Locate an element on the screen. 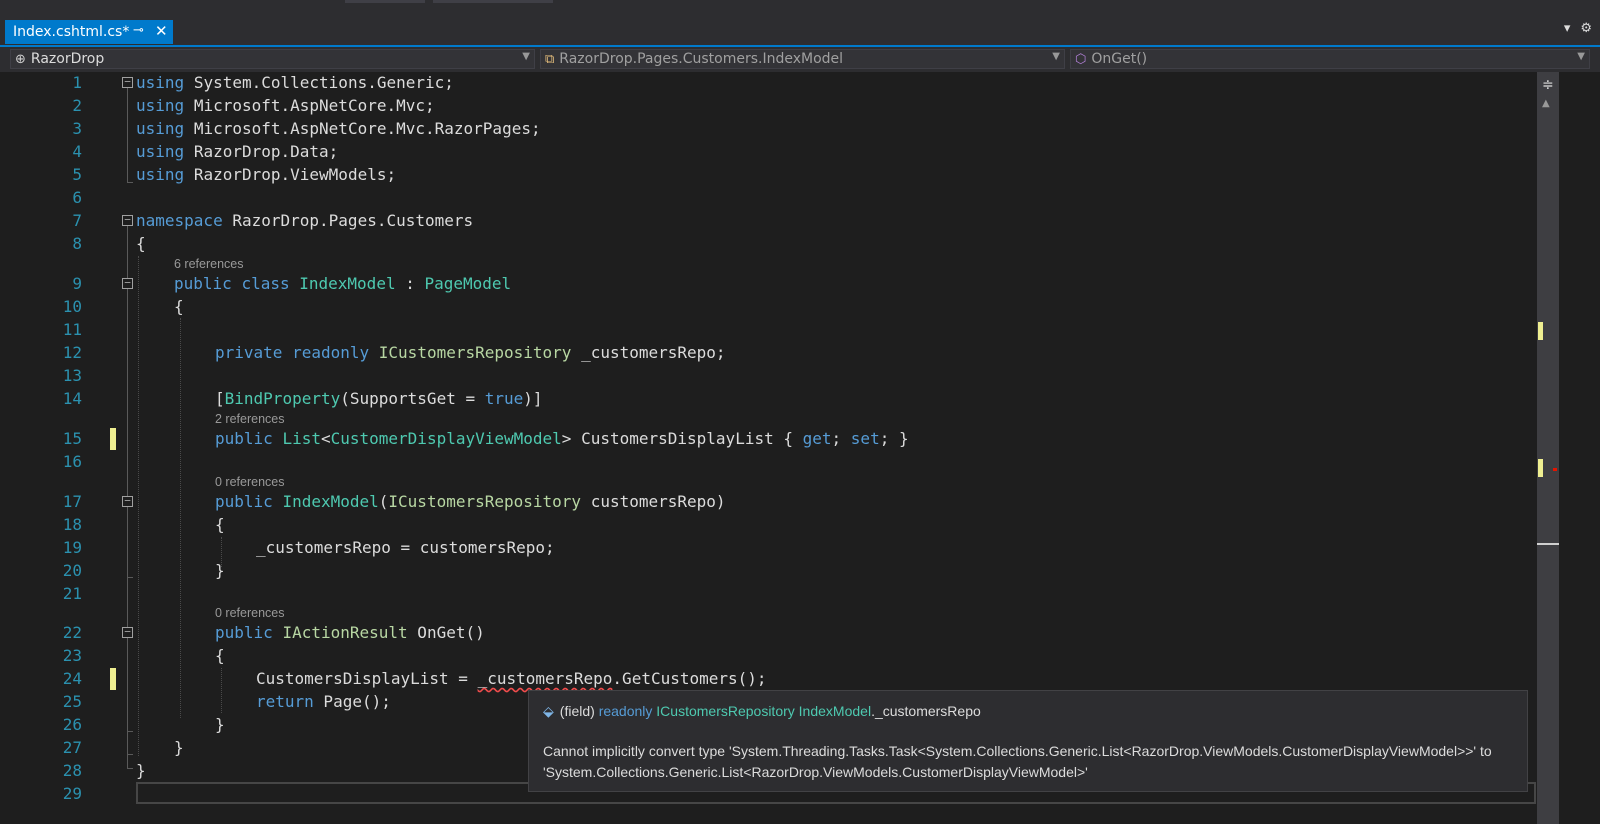 The height and width of the screenshot is (824, 1600). type-name: CustomerDisplayViewModel is located at coordinates (446, 438).